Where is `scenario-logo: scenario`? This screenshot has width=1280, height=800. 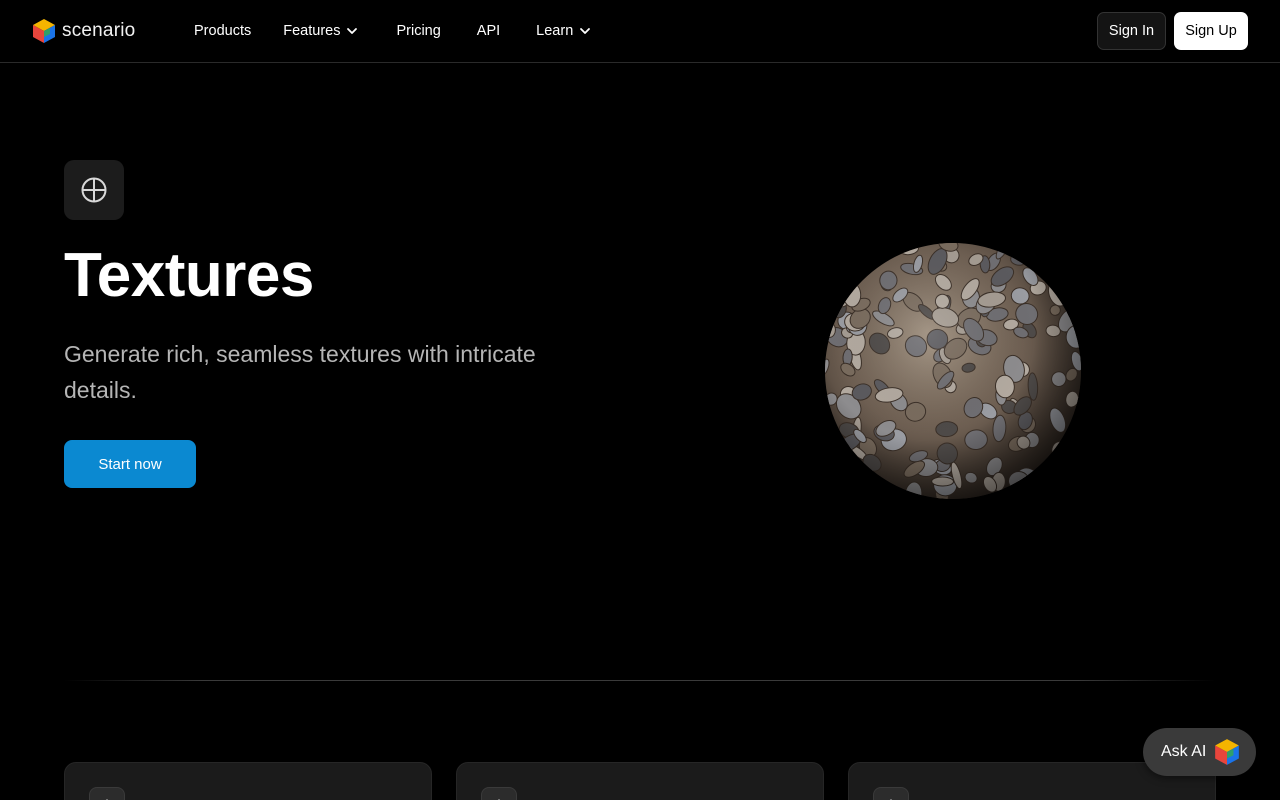
scenario-logo: scenario is located at coordinates (83, 31).